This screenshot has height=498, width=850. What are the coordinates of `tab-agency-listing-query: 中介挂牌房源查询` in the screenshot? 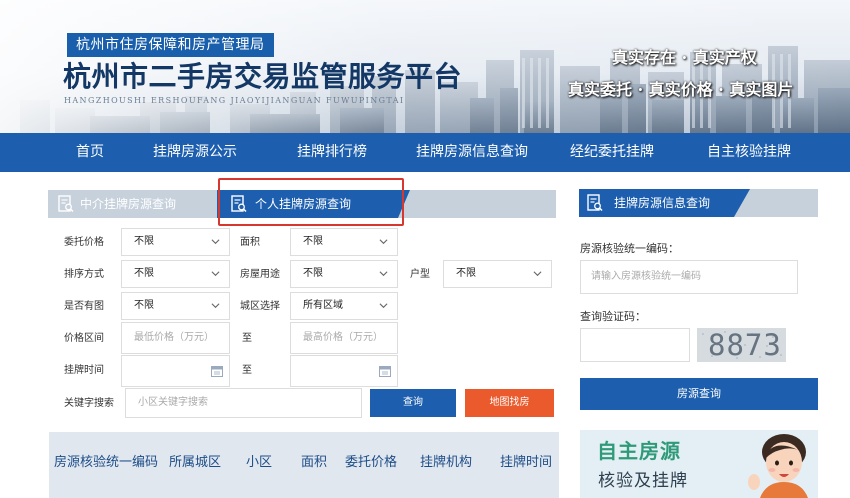 It's located at (132, 204).